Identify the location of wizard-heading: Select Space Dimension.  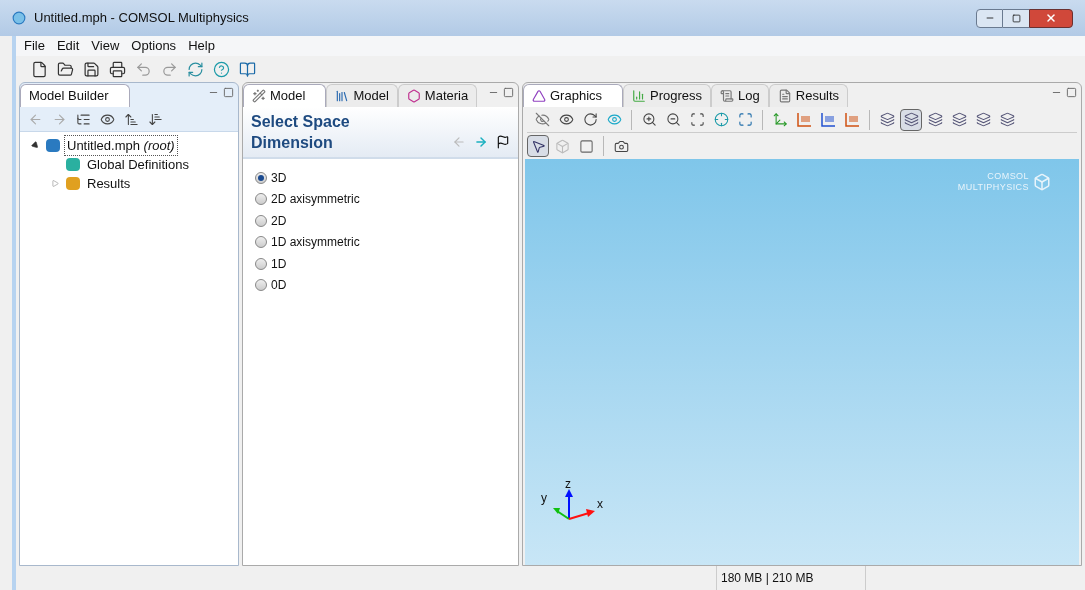
(301, 132).